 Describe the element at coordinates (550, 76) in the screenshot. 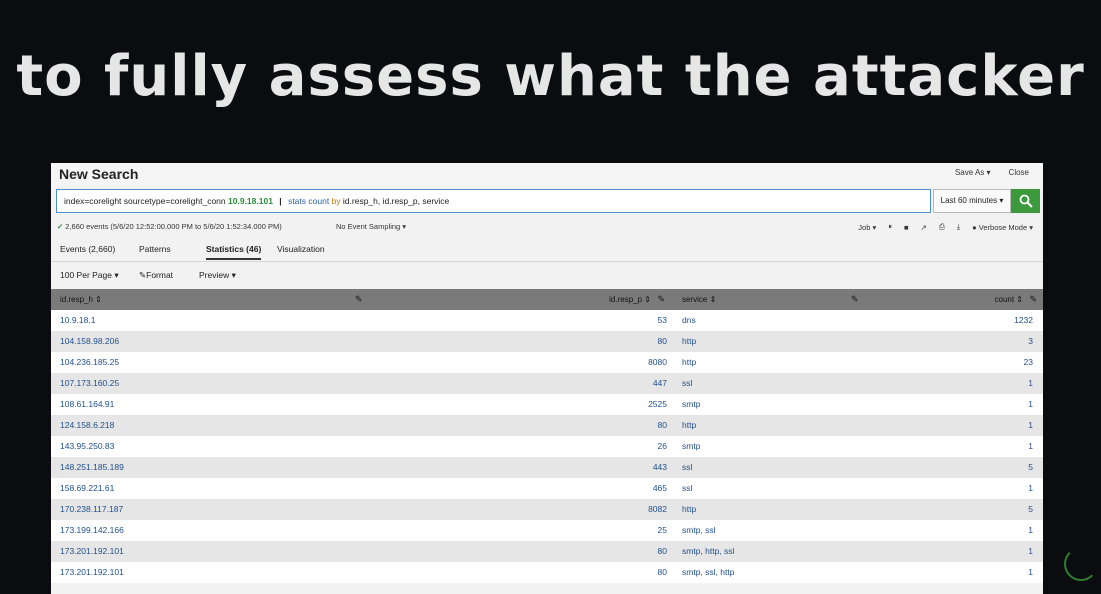

I see `video-caption: to fully assess what the attacker` at that location.